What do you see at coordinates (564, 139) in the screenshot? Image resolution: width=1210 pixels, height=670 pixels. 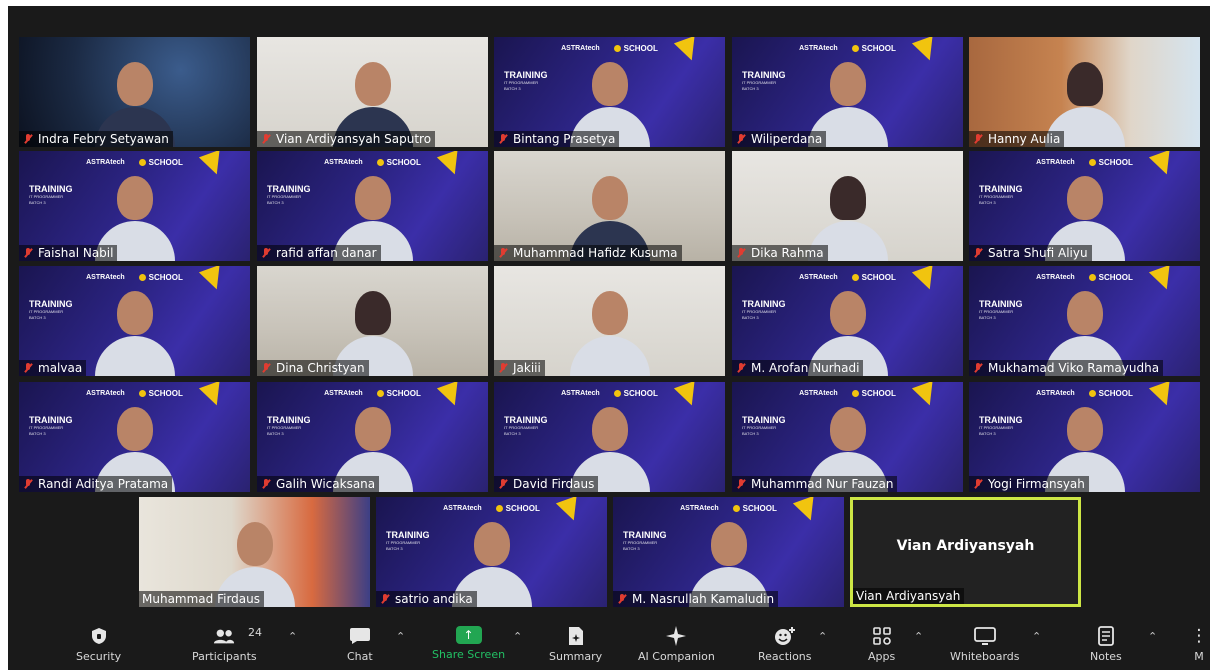 I see `participant-name: Bintang Prasetya` at bounding box center [564, 139].